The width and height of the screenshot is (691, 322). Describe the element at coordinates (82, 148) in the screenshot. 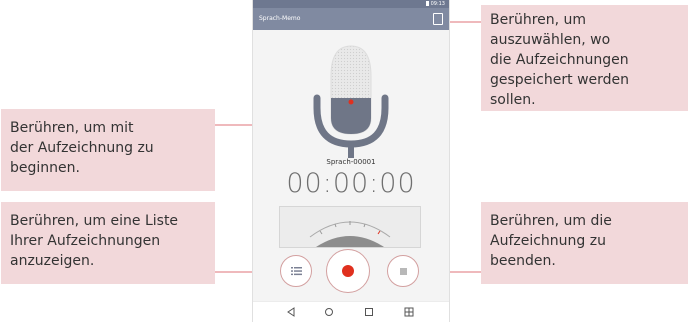

I see `callout-line: der Aufzeichnung zu` at that location.